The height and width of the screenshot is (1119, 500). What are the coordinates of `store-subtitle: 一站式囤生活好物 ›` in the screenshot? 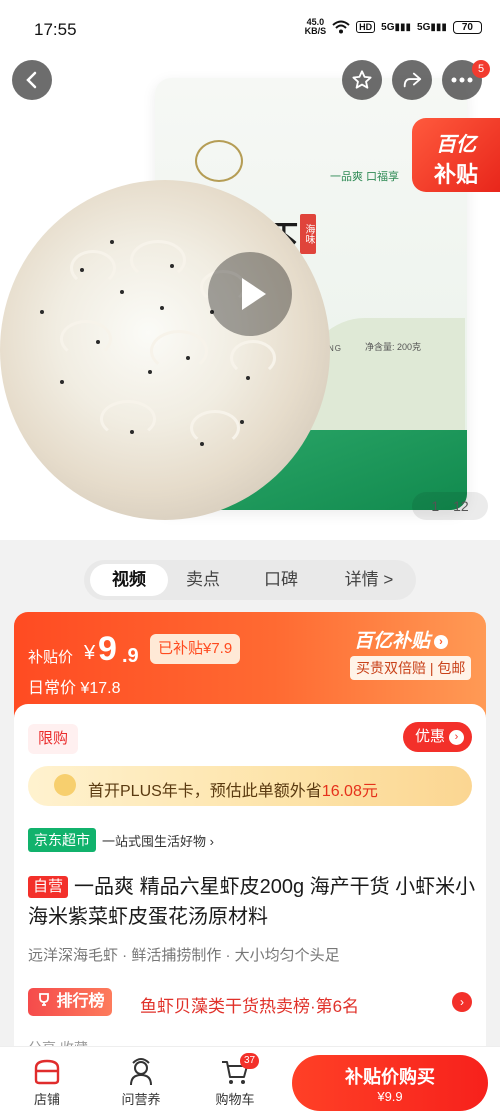 It's located at (158, 841).